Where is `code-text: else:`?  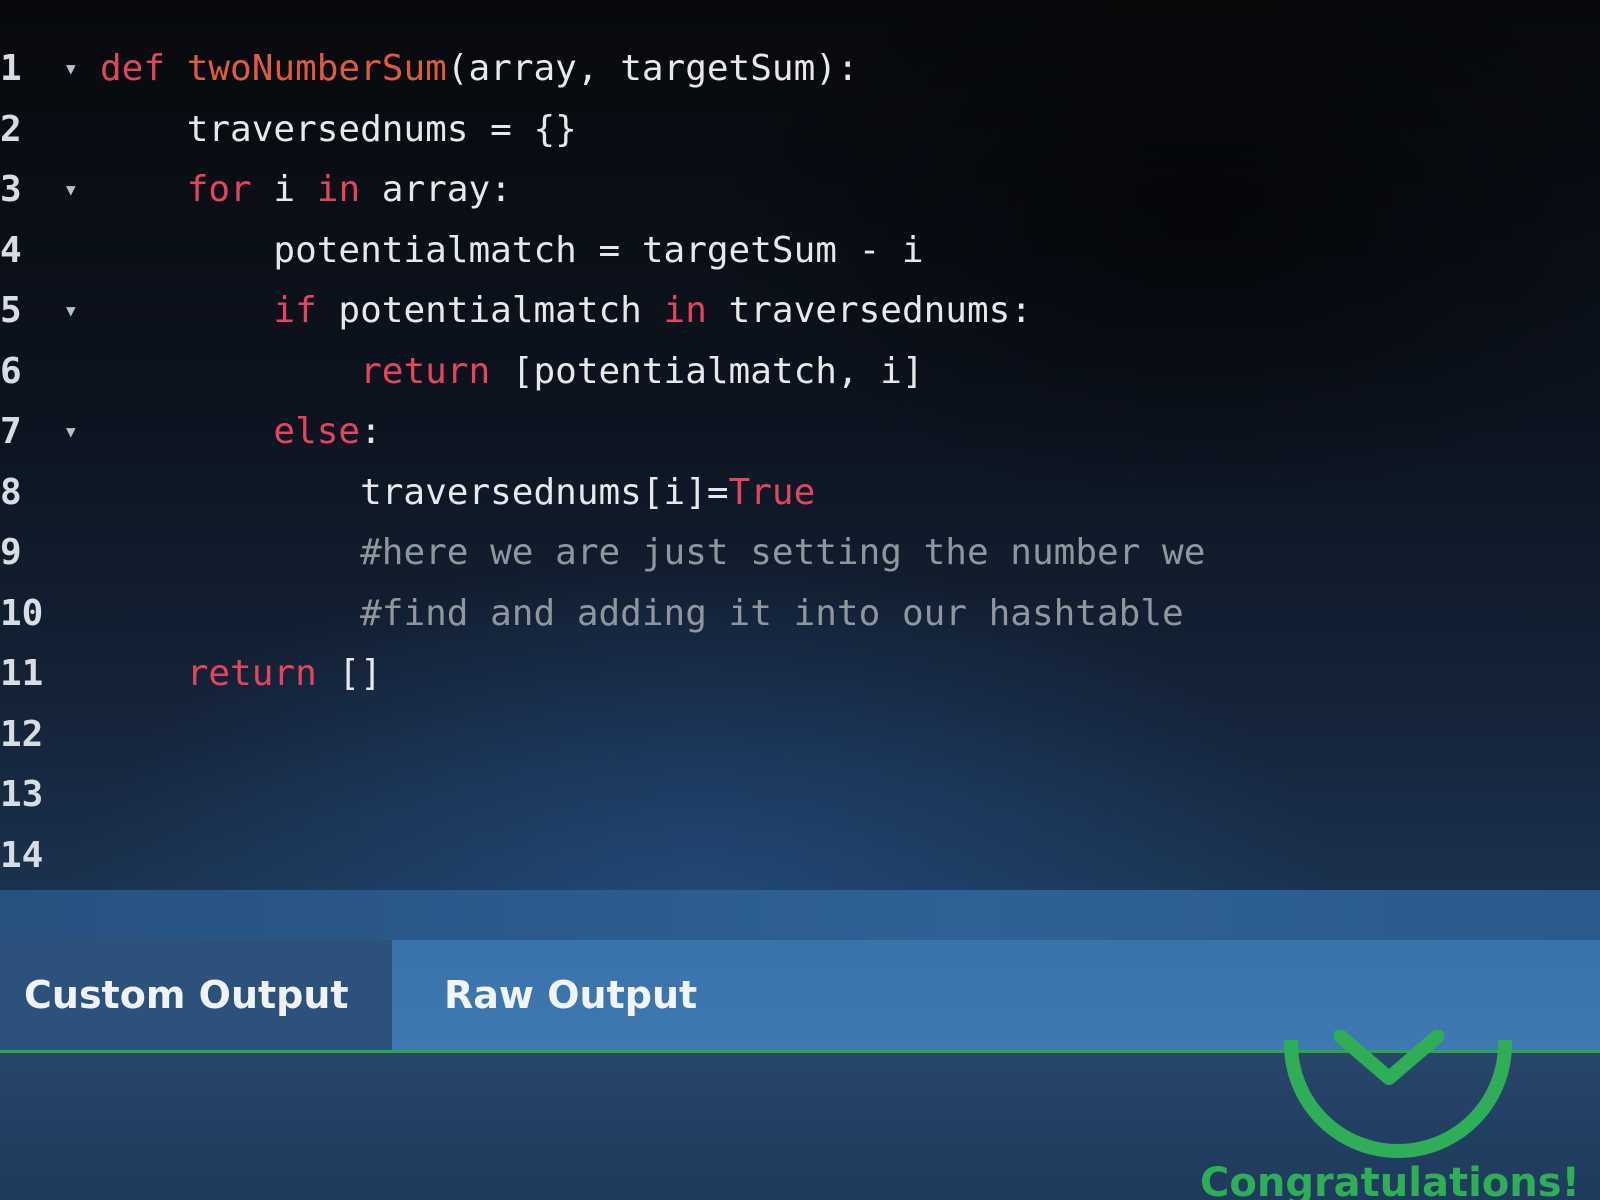
code-text: else: is located at coordinates (241, 432).